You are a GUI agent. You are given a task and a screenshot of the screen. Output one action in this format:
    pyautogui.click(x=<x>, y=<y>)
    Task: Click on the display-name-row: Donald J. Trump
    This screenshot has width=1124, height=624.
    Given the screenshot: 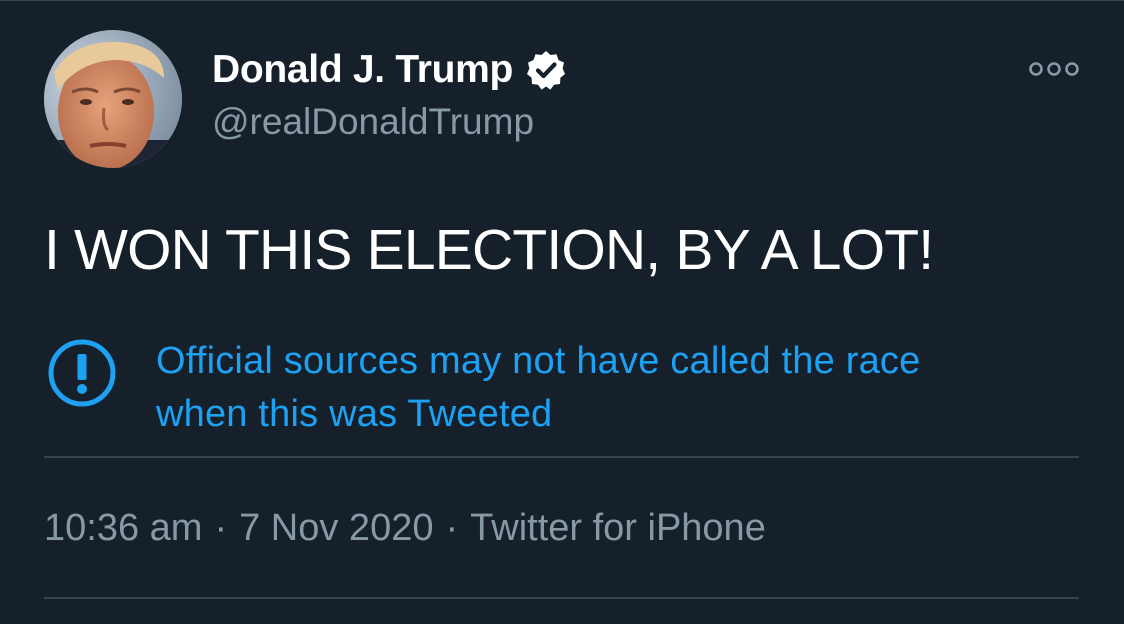 What is the action you would take?
    pyautogui.click(x=389, y=70)
    